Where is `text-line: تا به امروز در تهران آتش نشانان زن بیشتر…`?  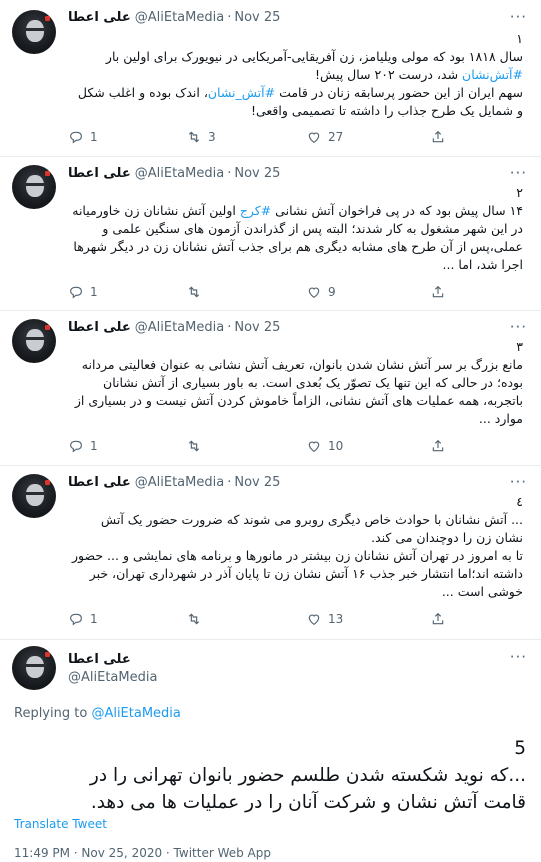 text-line: تا به امروز در تهران آتش نشانان زن بیشتر… is located at coordinates (297, 555).